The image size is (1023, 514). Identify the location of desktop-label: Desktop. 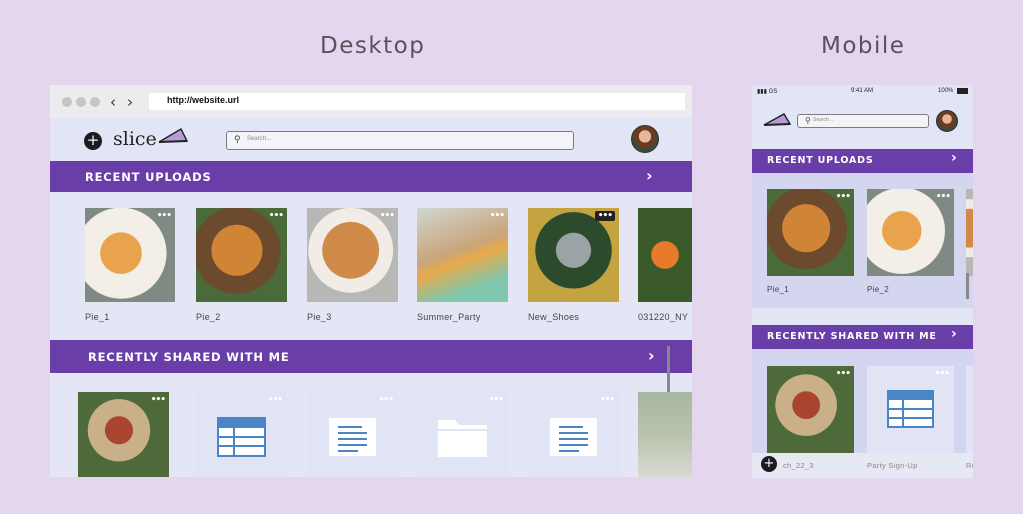
(373, 46).